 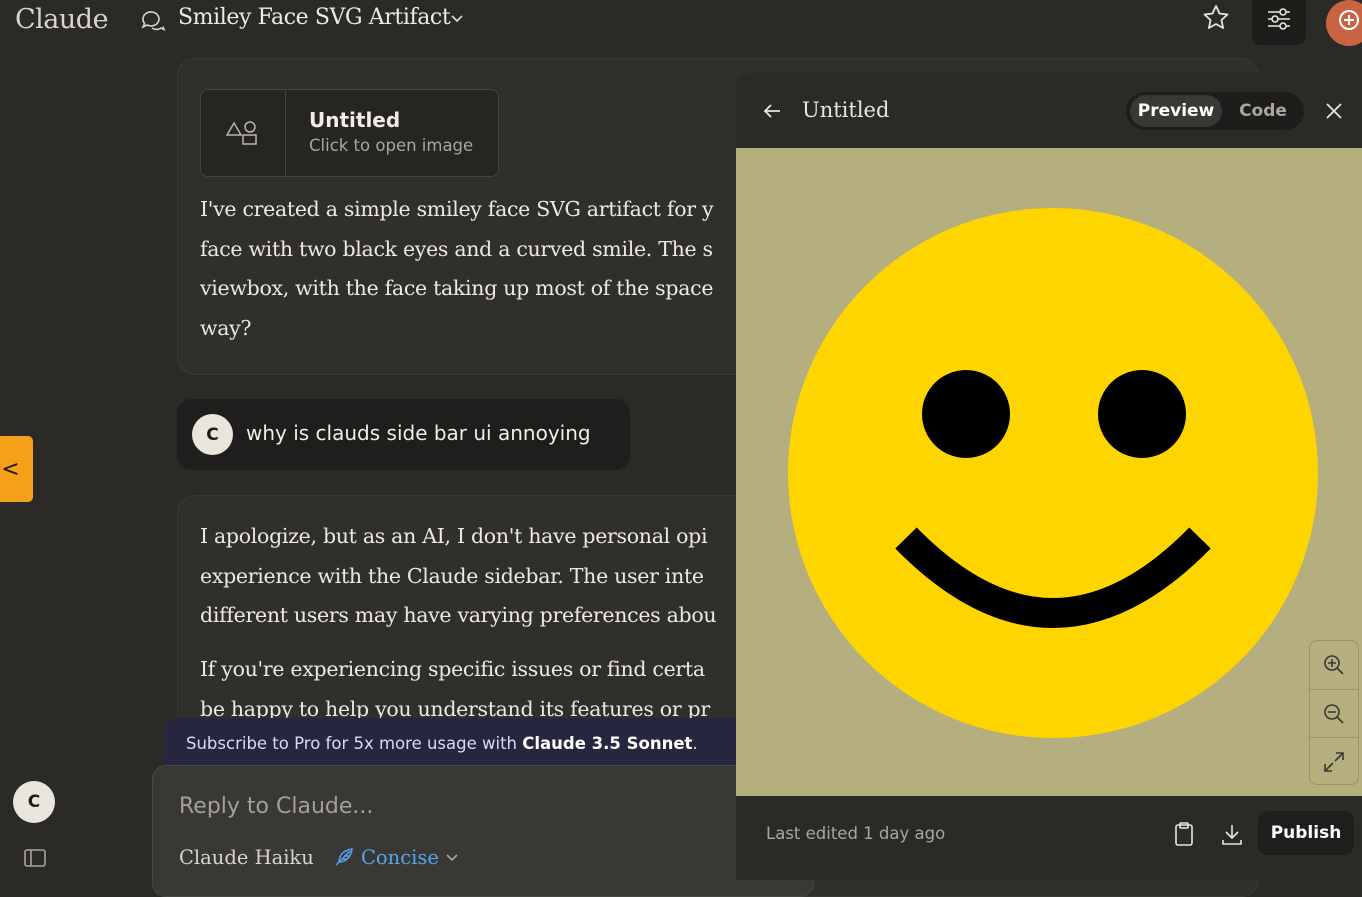 I want to click on zoom-in-button, so click(x=1334, y=664).